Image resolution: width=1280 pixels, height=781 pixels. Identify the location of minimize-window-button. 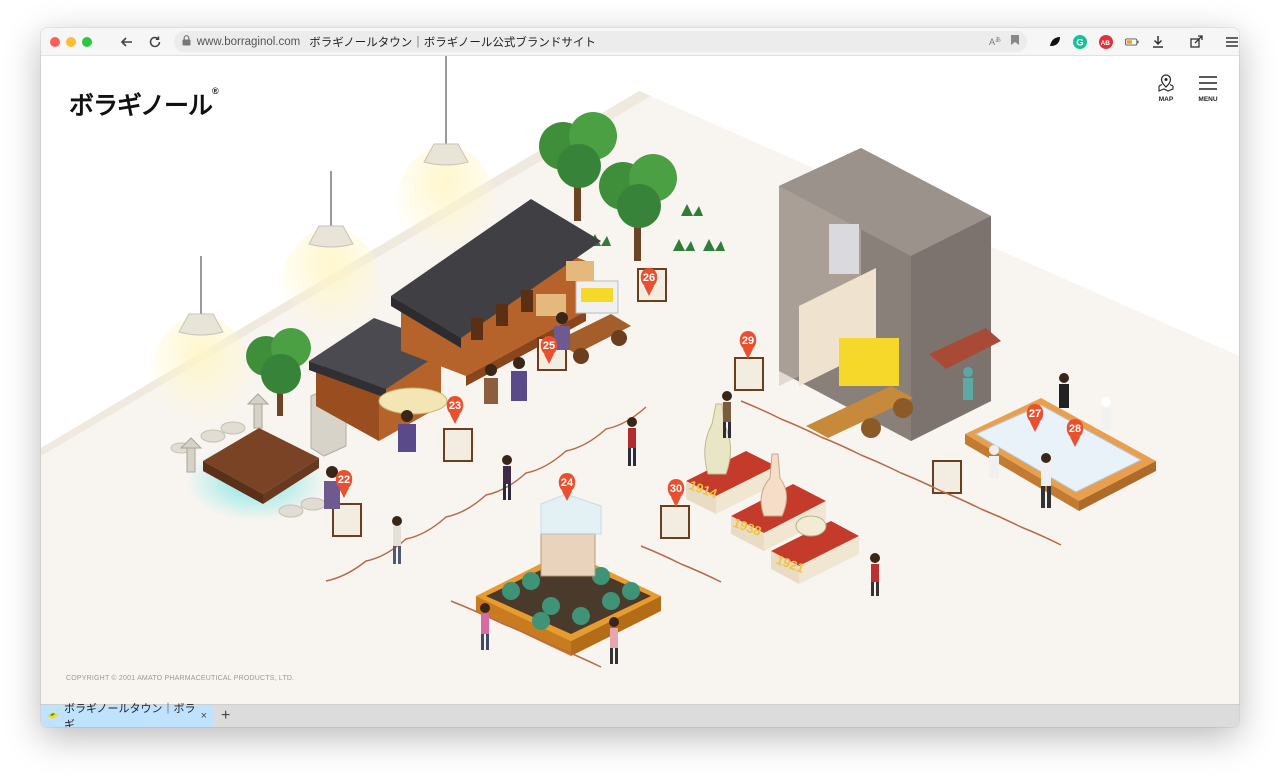
(71, 41).